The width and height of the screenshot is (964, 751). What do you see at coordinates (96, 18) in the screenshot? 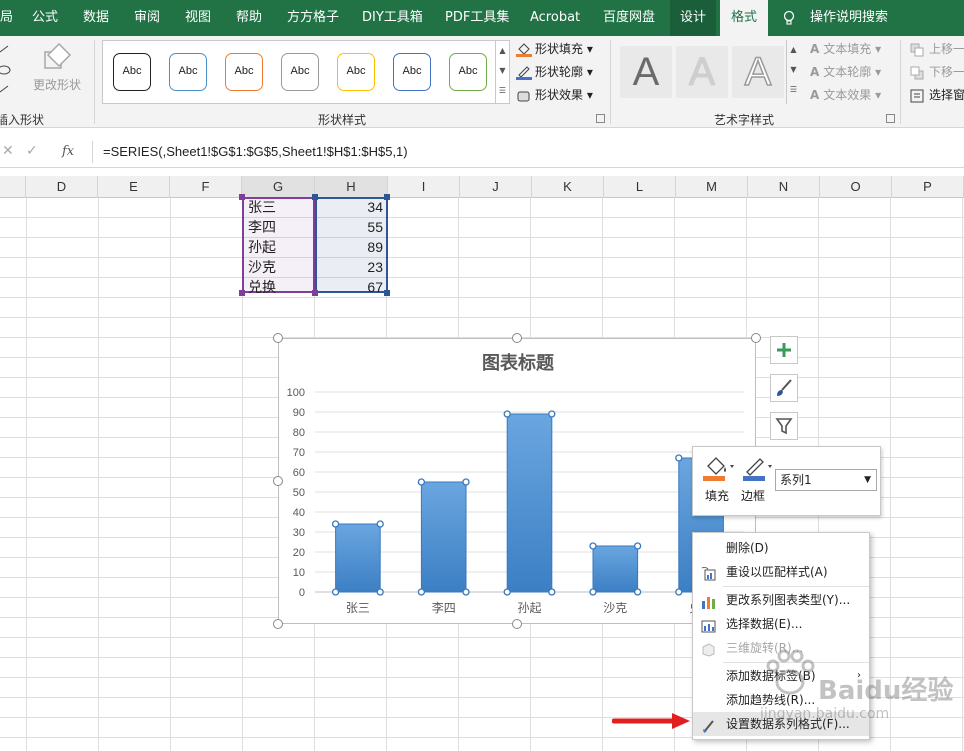
I see `tab-data: 数据` at bounding box center [96, 18].